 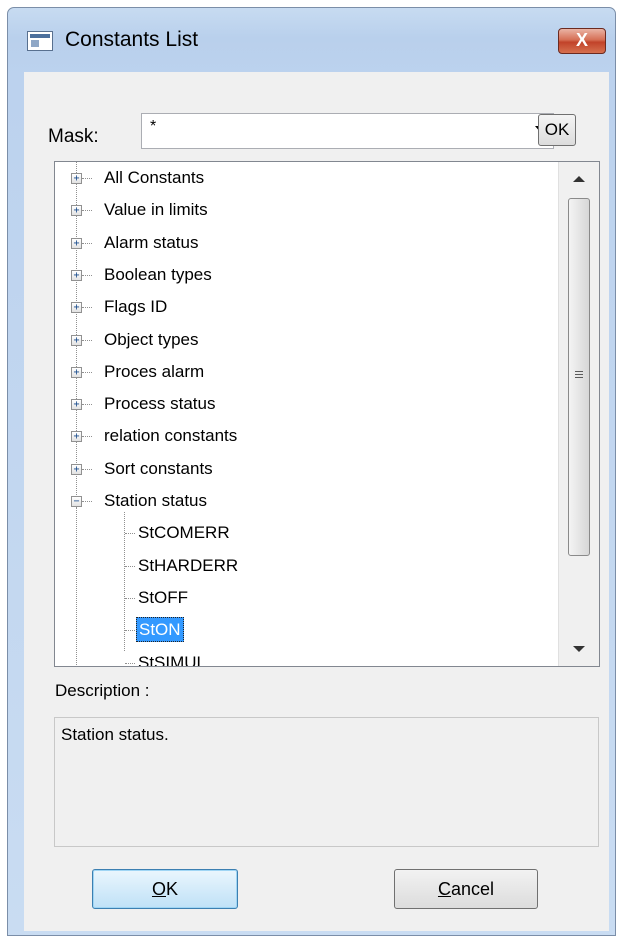 What do you see at coordinates (172, 658) in the screenshot?
I see `tree-leaf-label: StSIMUL` at bounding box center [172, 658].